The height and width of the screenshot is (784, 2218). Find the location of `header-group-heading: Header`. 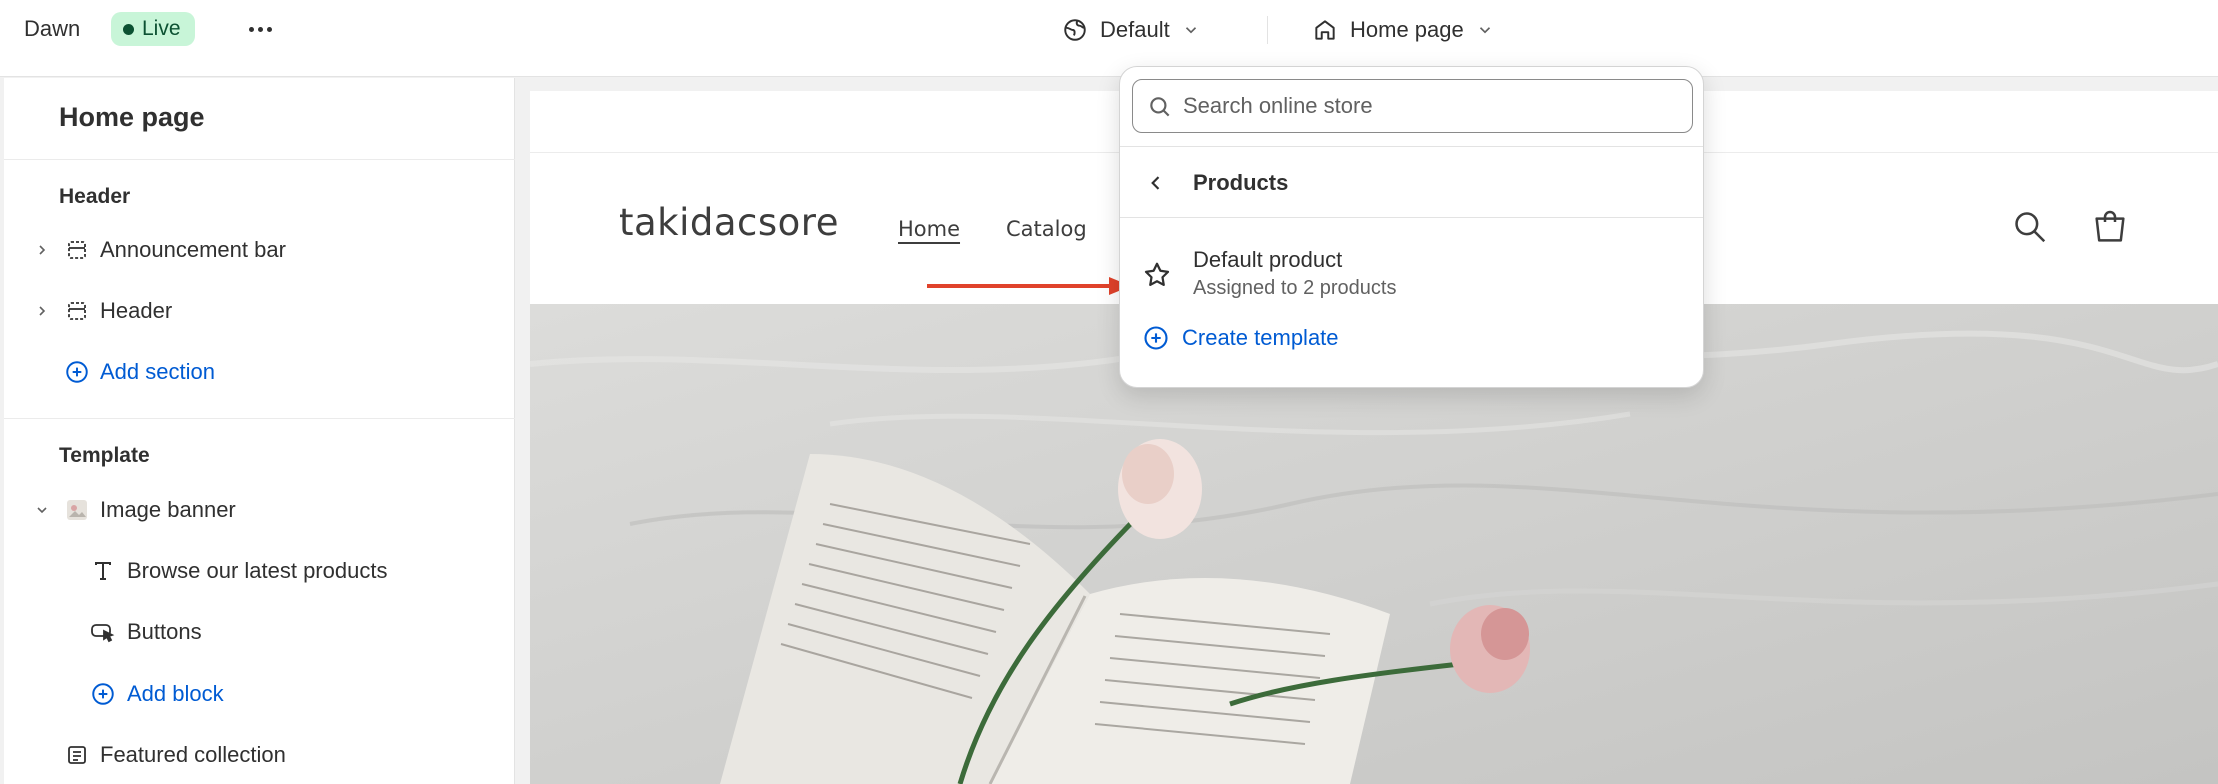

header-group-heading: Header is located at coordinates (95, 196).